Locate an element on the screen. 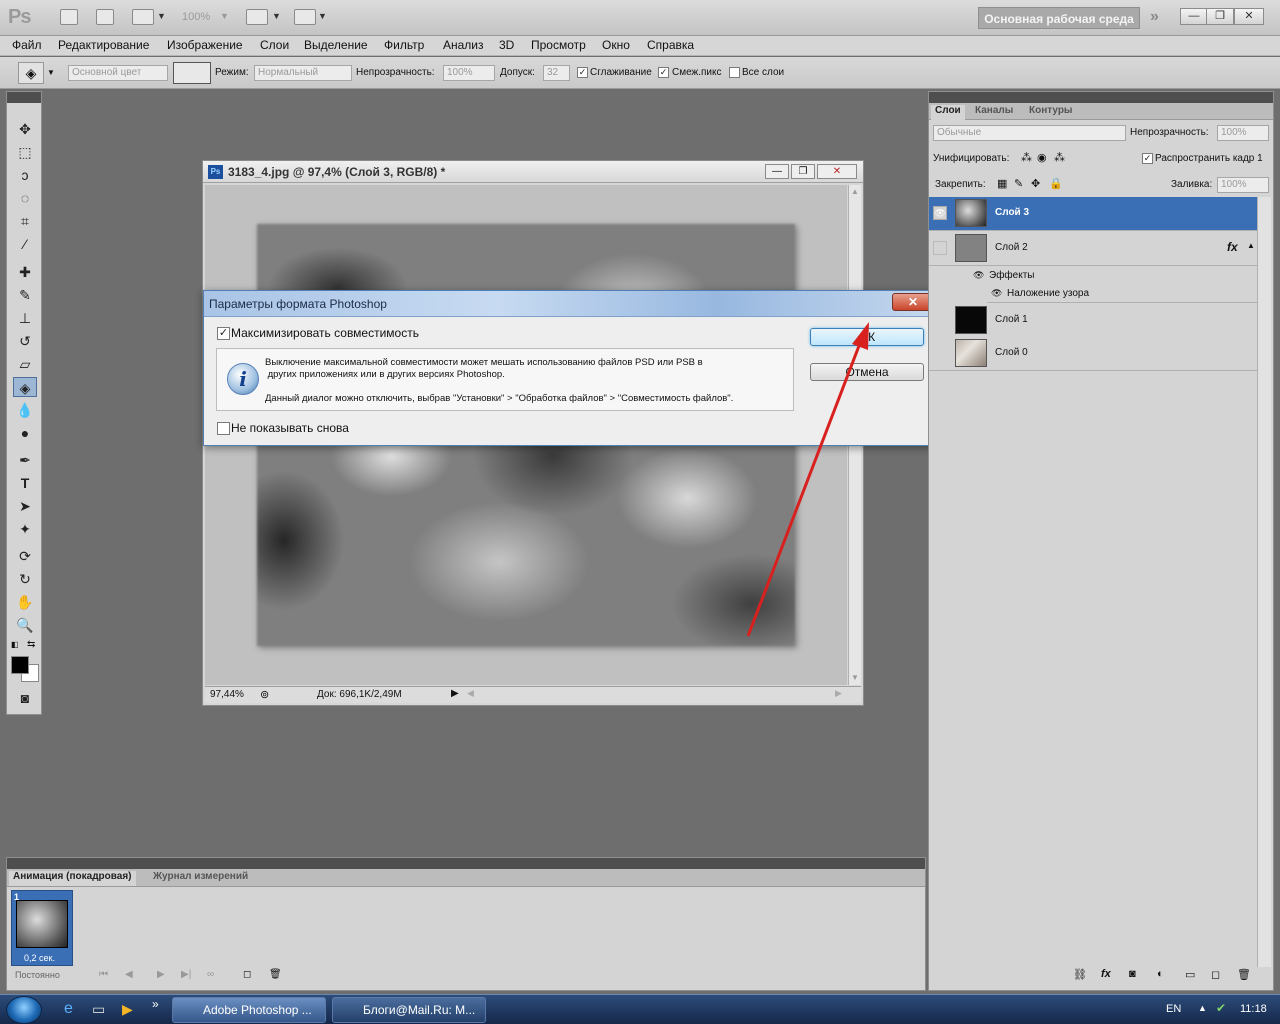  pattern-picker is located at coordinates (192, 73).